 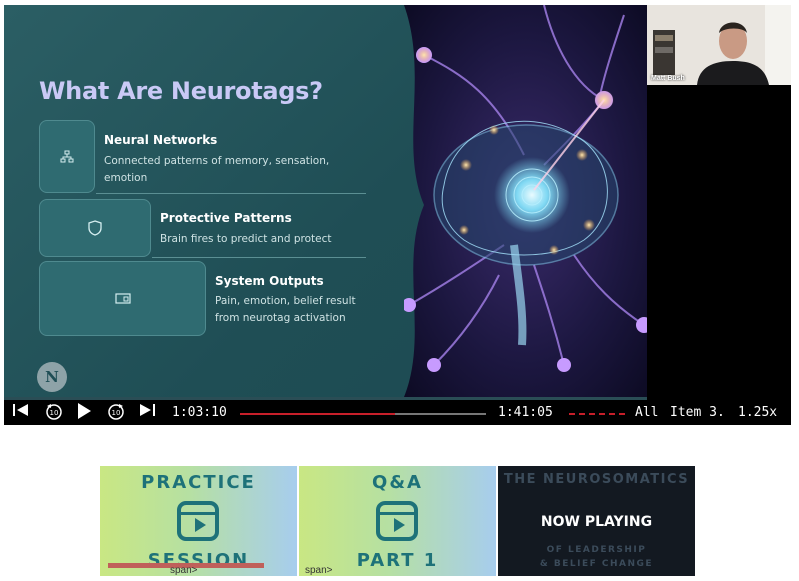 What do you see at coordinates (246, 239) in the screenshot?
I see `card-desc-protective-patterns: Brain fires to predict and protect` at bounding box center [246, 239].